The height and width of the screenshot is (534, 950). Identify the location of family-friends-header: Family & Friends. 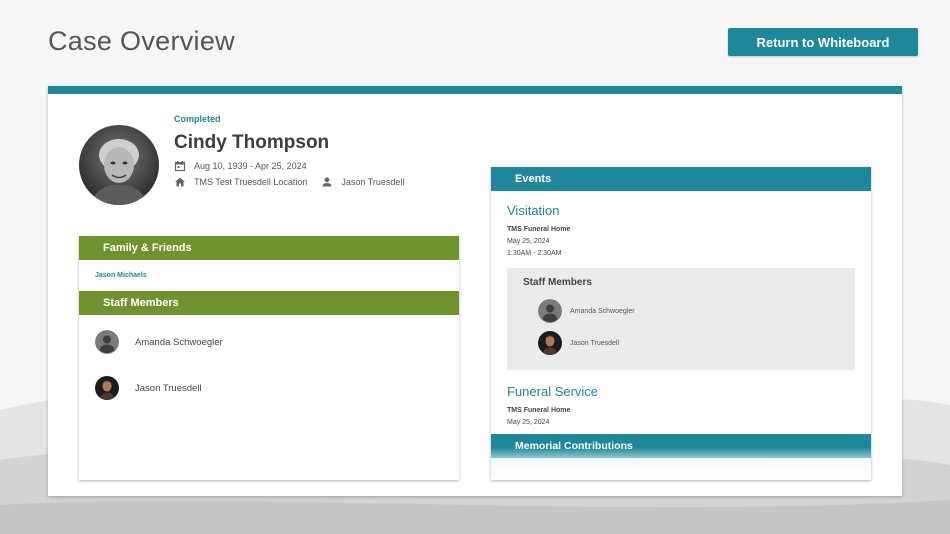
(269, 248).